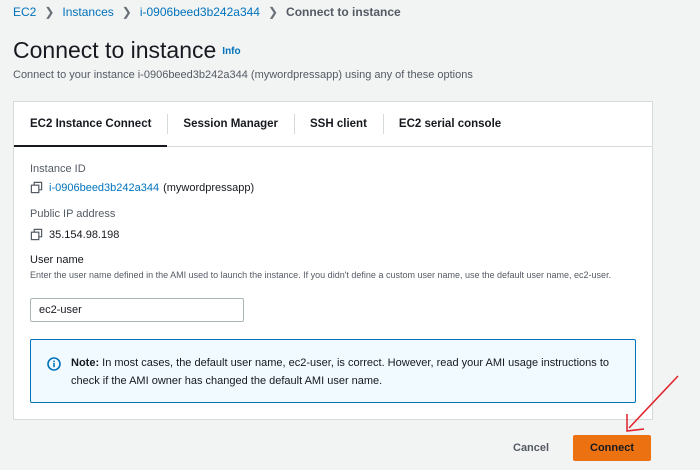 This screenshot has height=470, width=700. What do you see at coordinates (104, 188) in the screenshot?
I see `instance-id-link: i-0906beed3b242a344` at bounding box center [104, 188].